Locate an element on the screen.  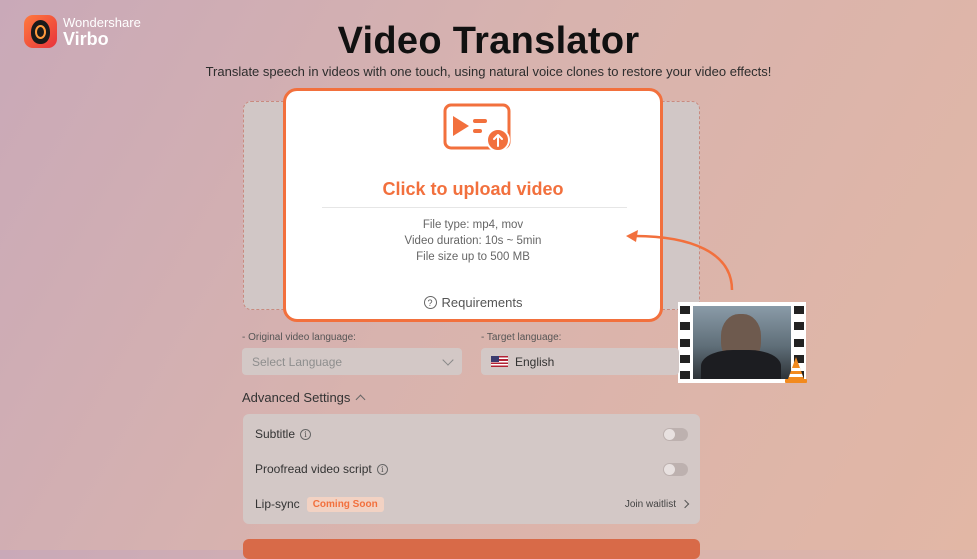
proofread-row: Proofread video script i is located at coordinates (471, 469).